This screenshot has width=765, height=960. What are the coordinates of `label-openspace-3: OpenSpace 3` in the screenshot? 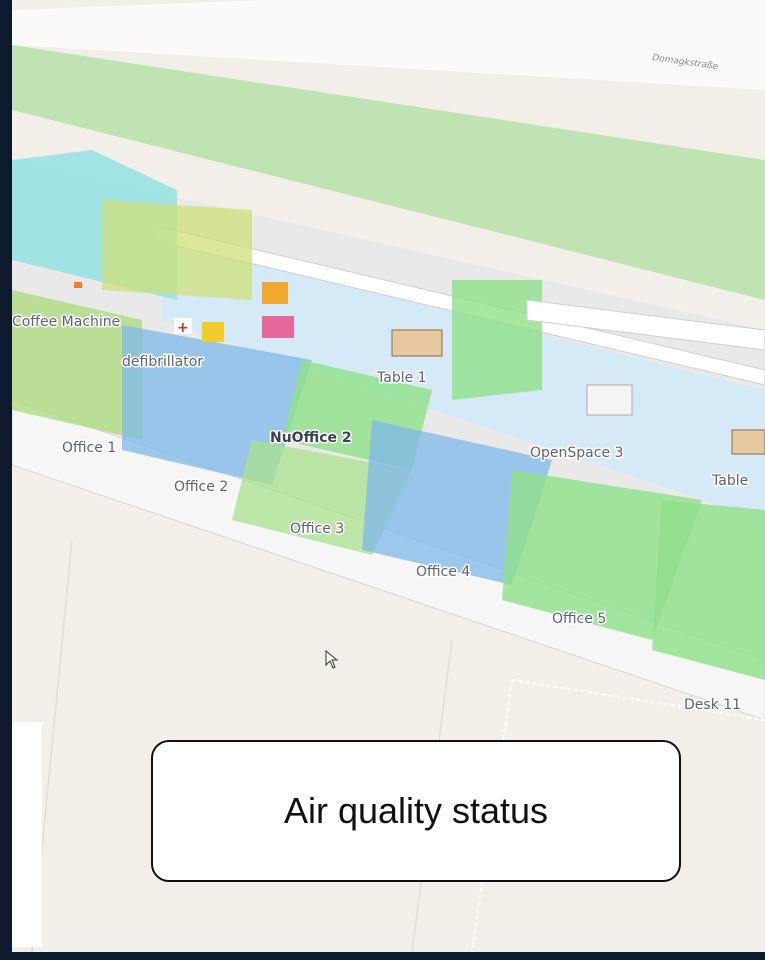 It's located at (576, 453).